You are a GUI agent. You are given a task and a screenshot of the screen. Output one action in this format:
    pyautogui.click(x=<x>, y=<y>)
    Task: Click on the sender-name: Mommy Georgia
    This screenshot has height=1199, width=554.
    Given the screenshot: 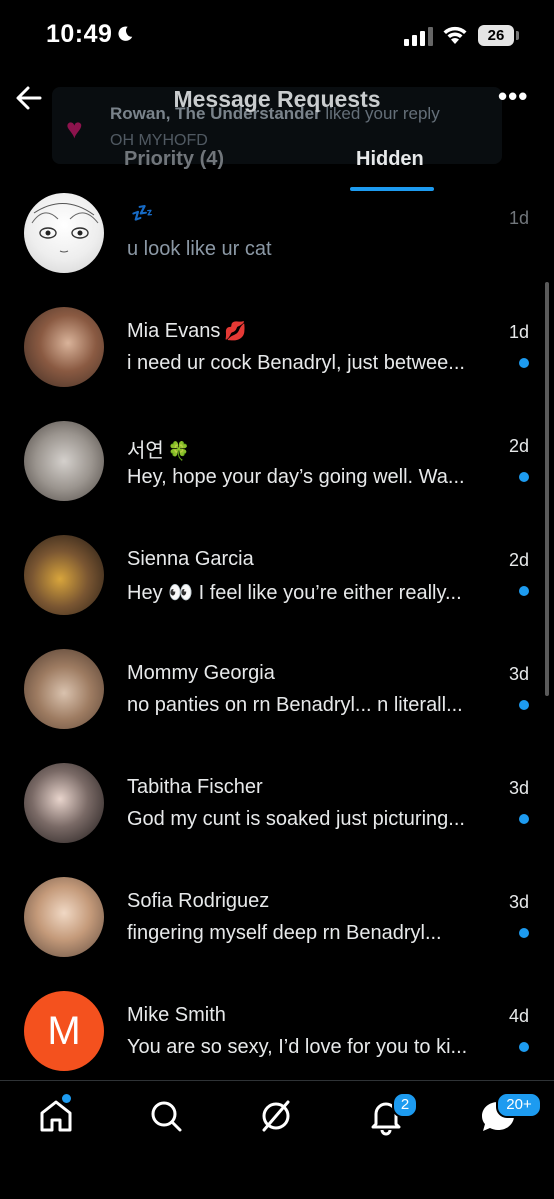 What is the action you would take?
    pyautogui.click(x=201, y=673)
    